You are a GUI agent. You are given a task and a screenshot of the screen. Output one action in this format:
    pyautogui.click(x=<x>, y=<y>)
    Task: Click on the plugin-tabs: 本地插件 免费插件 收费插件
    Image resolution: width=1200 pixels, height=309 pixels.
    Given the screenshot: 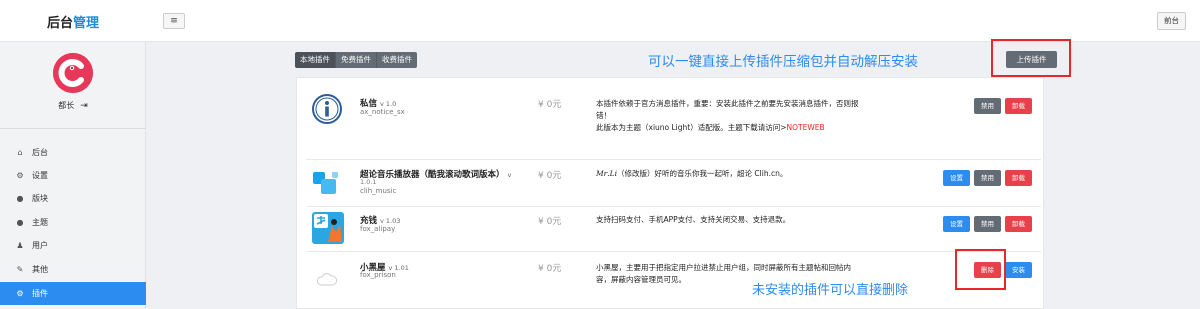 What is the action you would take?
    pyautogui.click(x=356, y=60)
    